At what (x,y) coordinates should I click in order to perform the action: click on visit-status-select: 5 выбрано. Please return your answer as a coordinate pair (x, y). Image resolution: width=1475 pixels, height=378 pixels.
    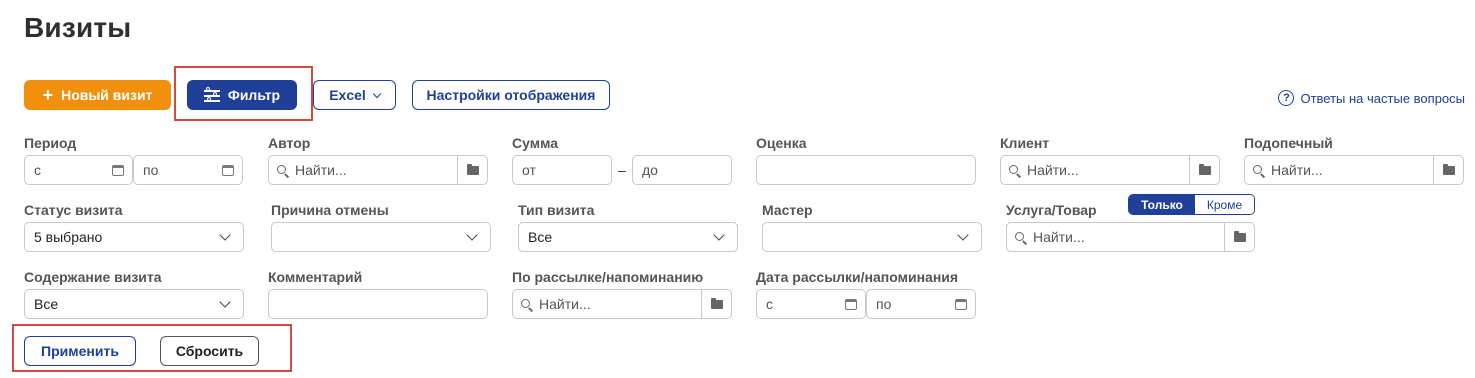
    Looking at the image, I should click on (134, 237).